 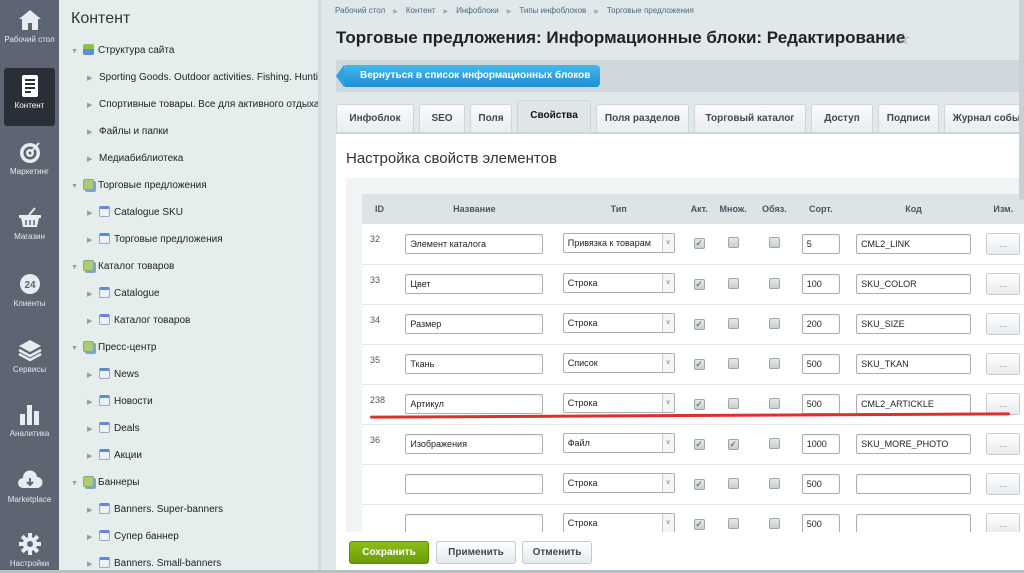 I want to click on leftbar-item-2: Маркетинг, so click(x=29, y=158).